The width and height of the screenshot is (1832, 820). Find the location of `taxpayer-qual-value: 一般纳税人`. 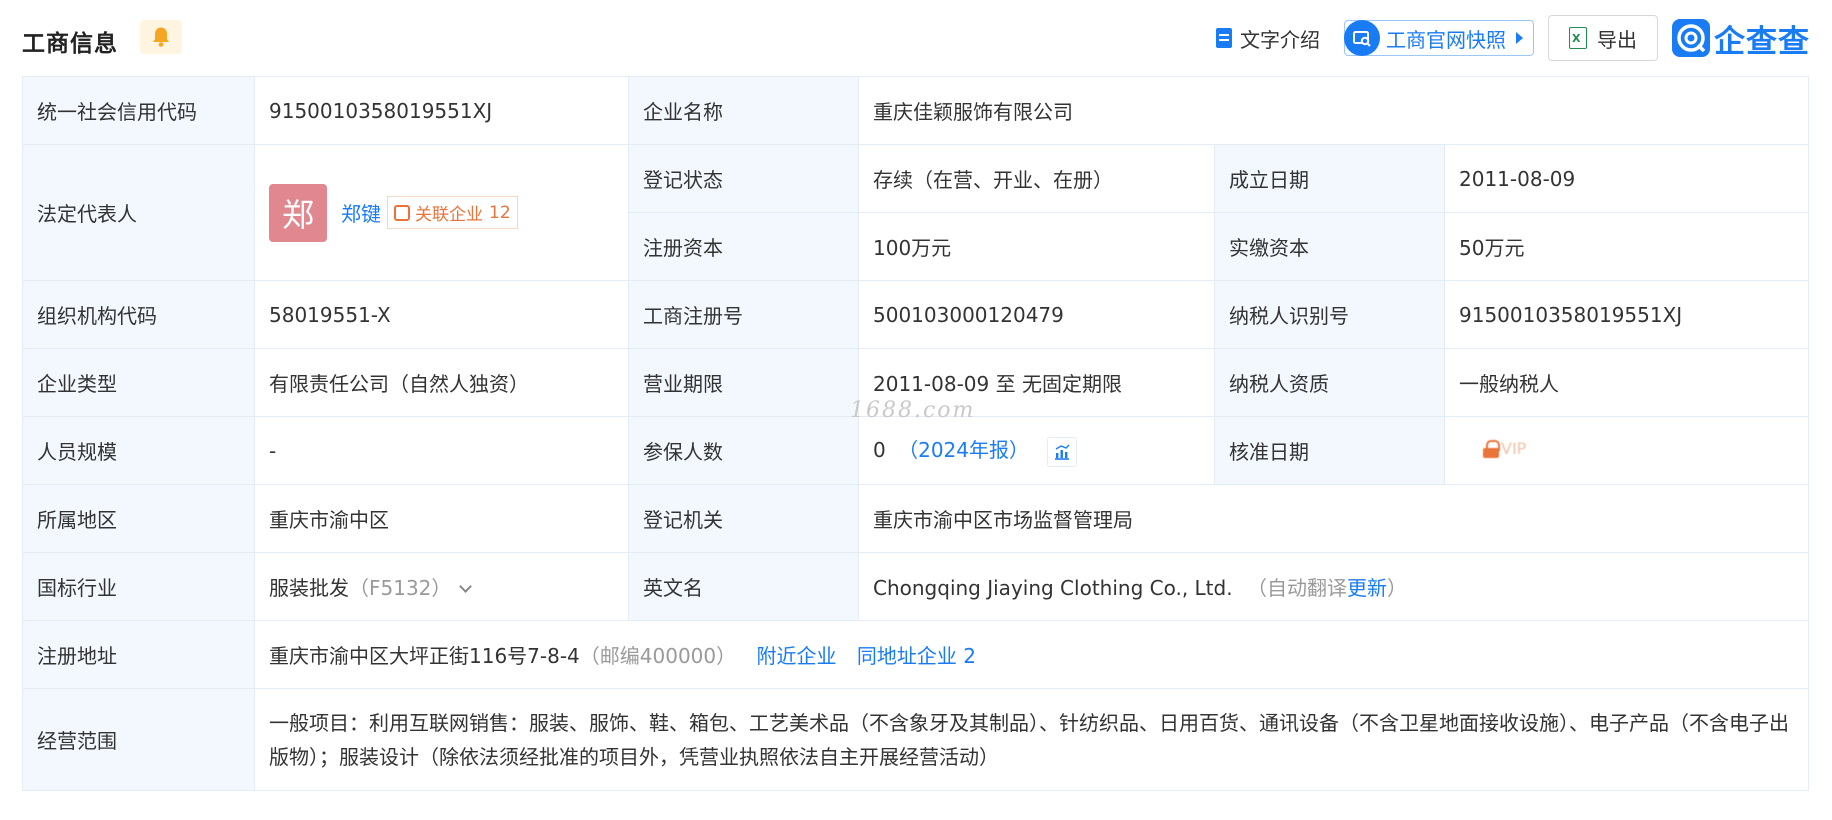

taxpayer-qual-value: 一般纳税人 is located at coordinates (1626, 382).